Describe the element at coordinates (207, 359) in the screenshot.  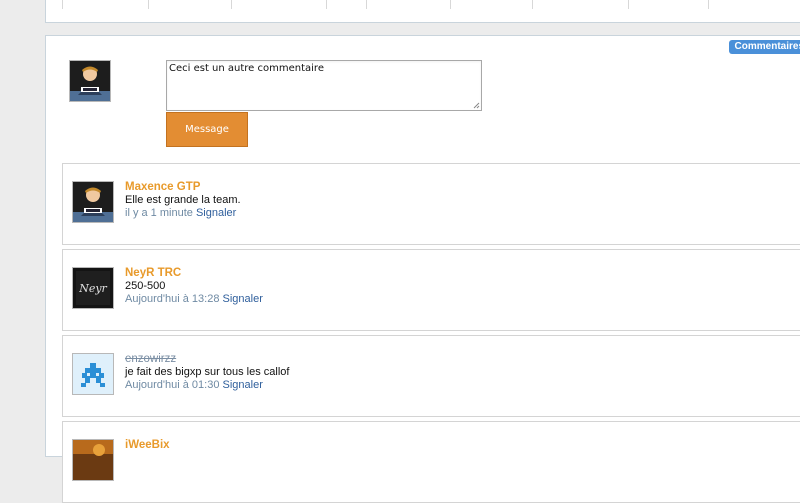
I see `comment-author: enzowirzz` at that location.